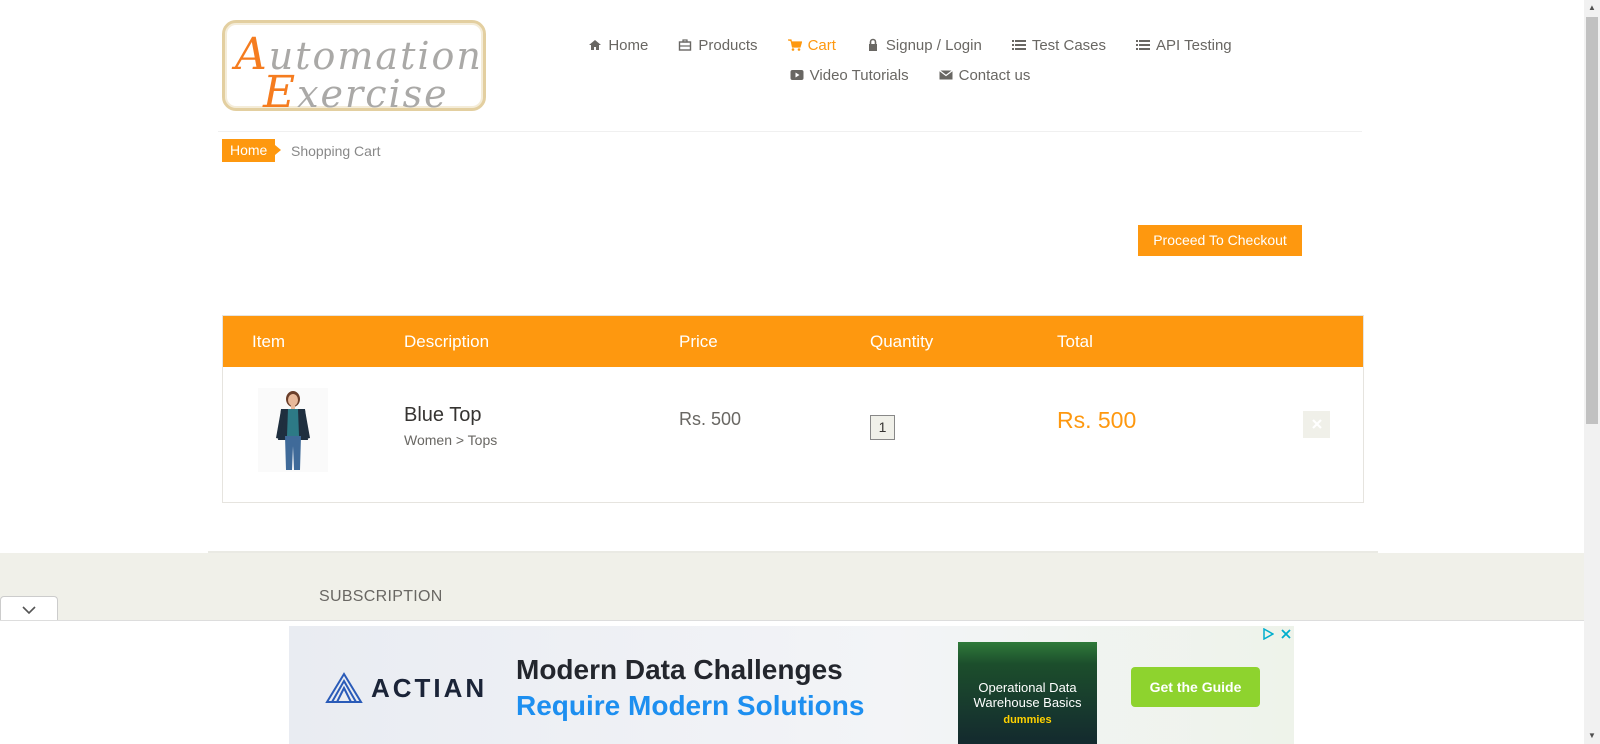 Image resolution: width=1600 pixels, height=744 pixels. I want to click on subscription-heading: SUBSCRIPTION, so click(381, 596).